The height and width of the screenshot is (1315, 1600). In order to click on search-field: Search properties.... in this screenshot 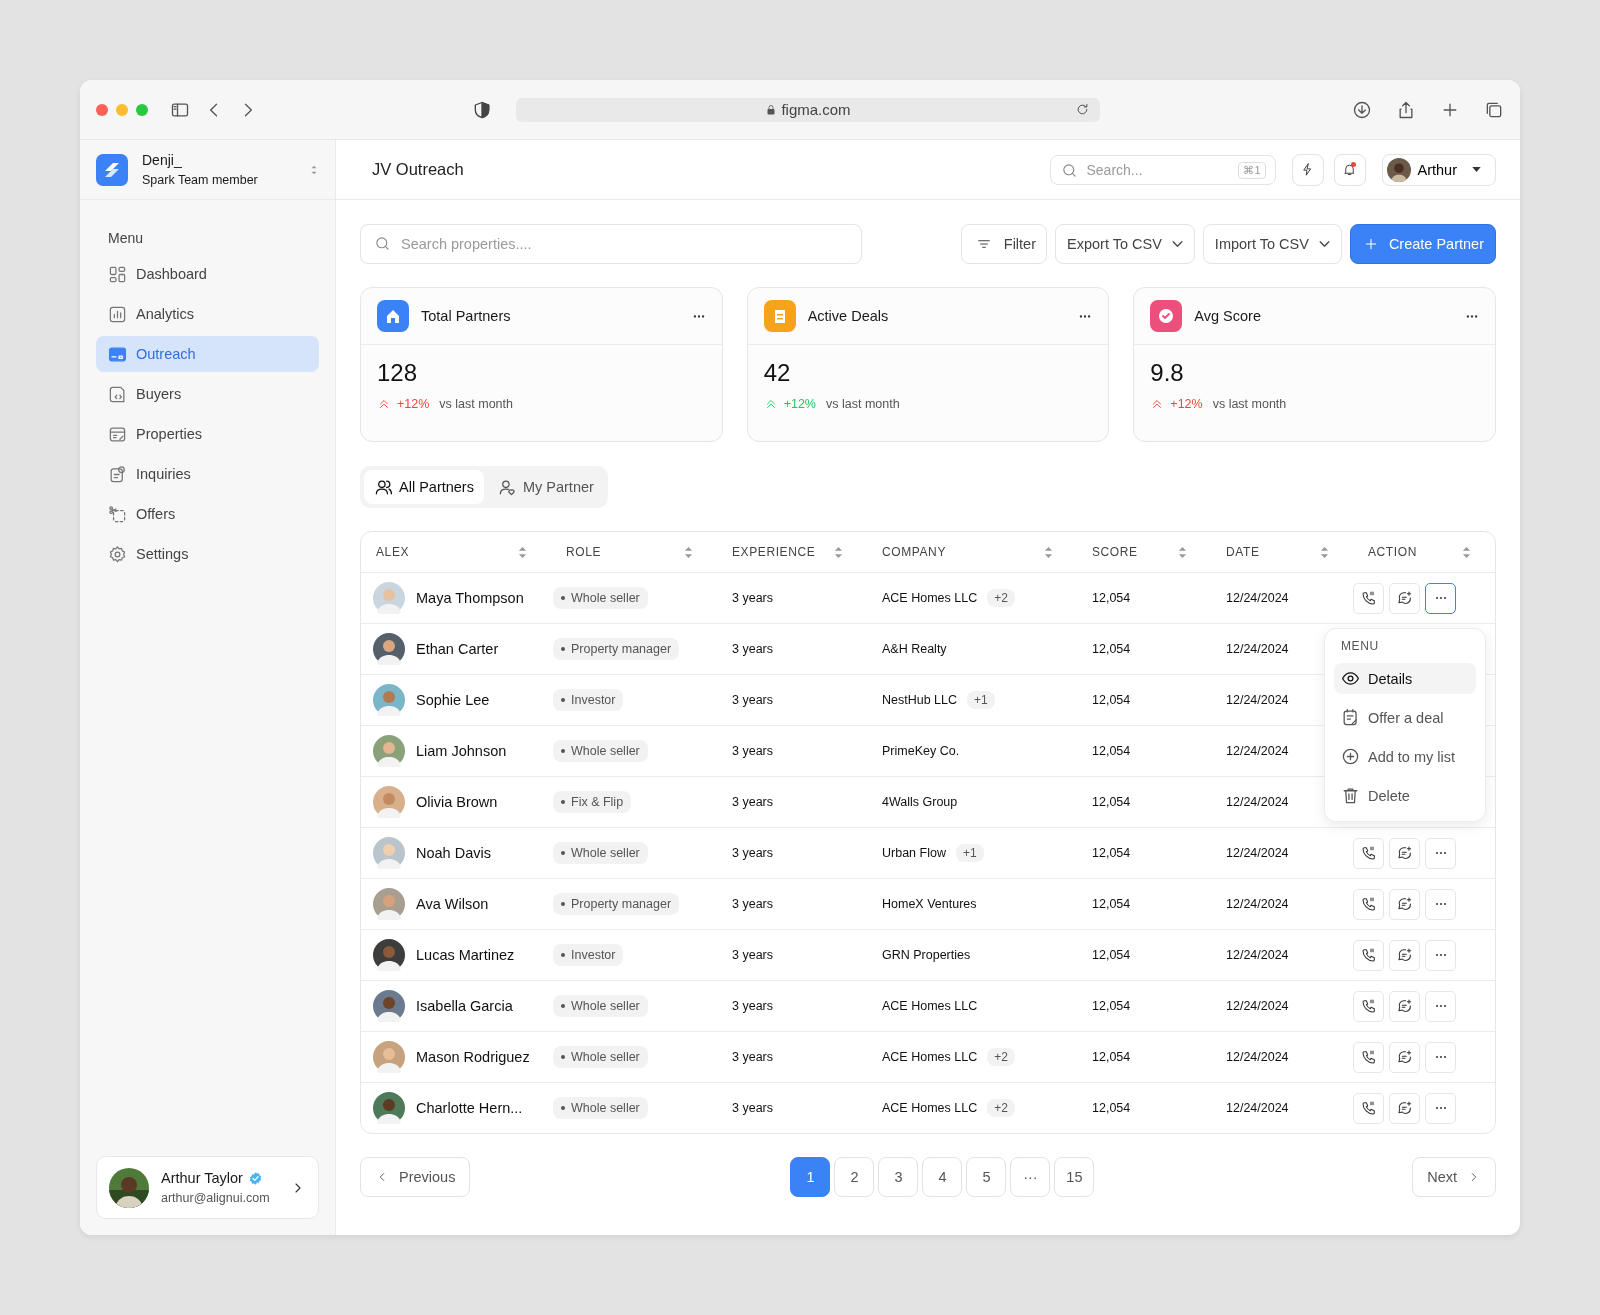, I will do `click(611, 243)`.